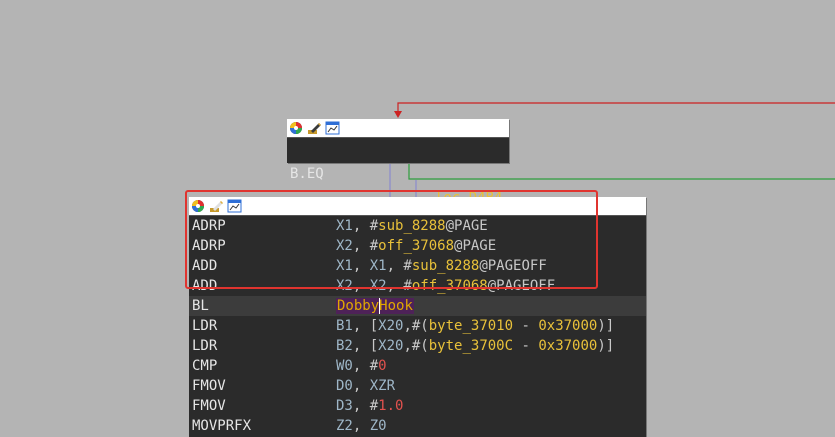  What do you see at coordinates (391, 406) in the screenshot?
I see `immediate: 1.0` at bounding box center [391, 406].